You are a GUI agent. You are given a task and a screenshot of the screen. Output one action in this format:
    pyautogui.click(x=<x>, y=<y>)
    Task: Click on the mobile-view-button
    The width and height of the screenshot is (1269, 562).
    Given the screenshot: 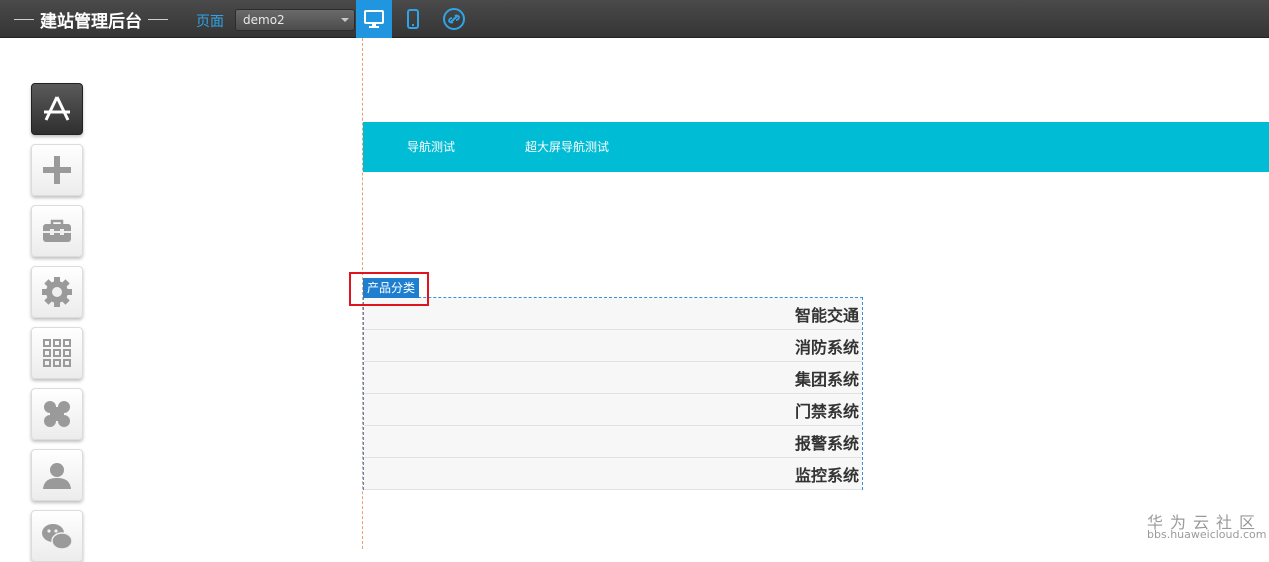 What is the action you would take?
    pyautogui.click(x=413, y=19)
    